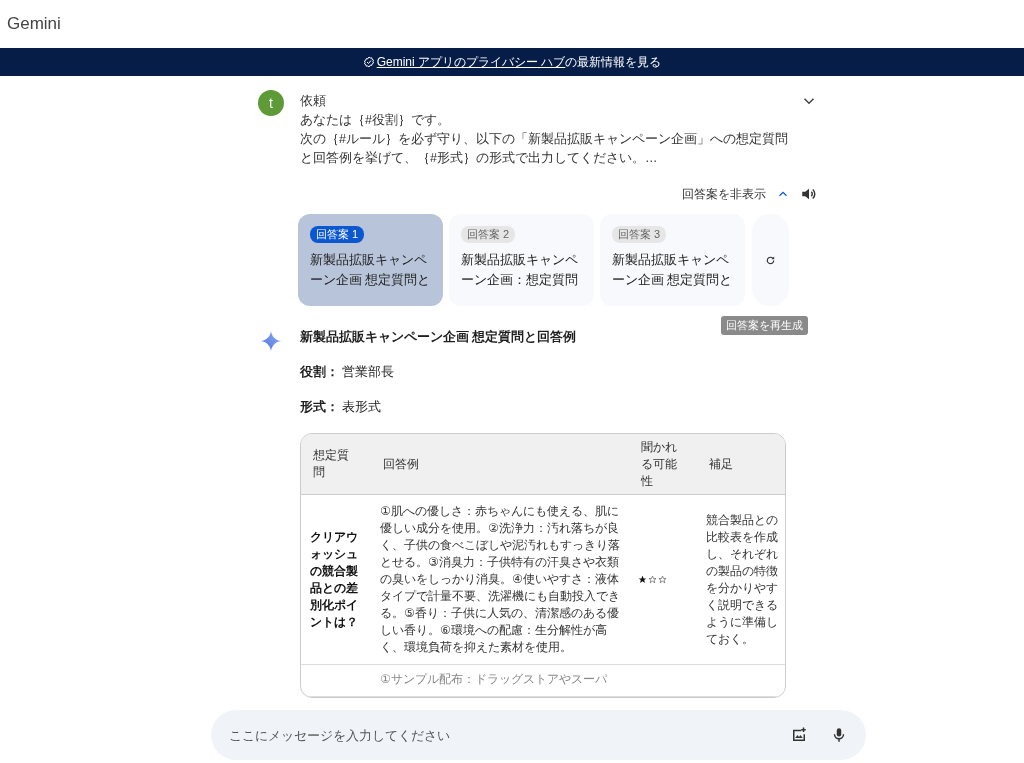  Describe the element at coordinates (488, 234) in the screenshot. I see `draft-label: 回答案 2` at that location.